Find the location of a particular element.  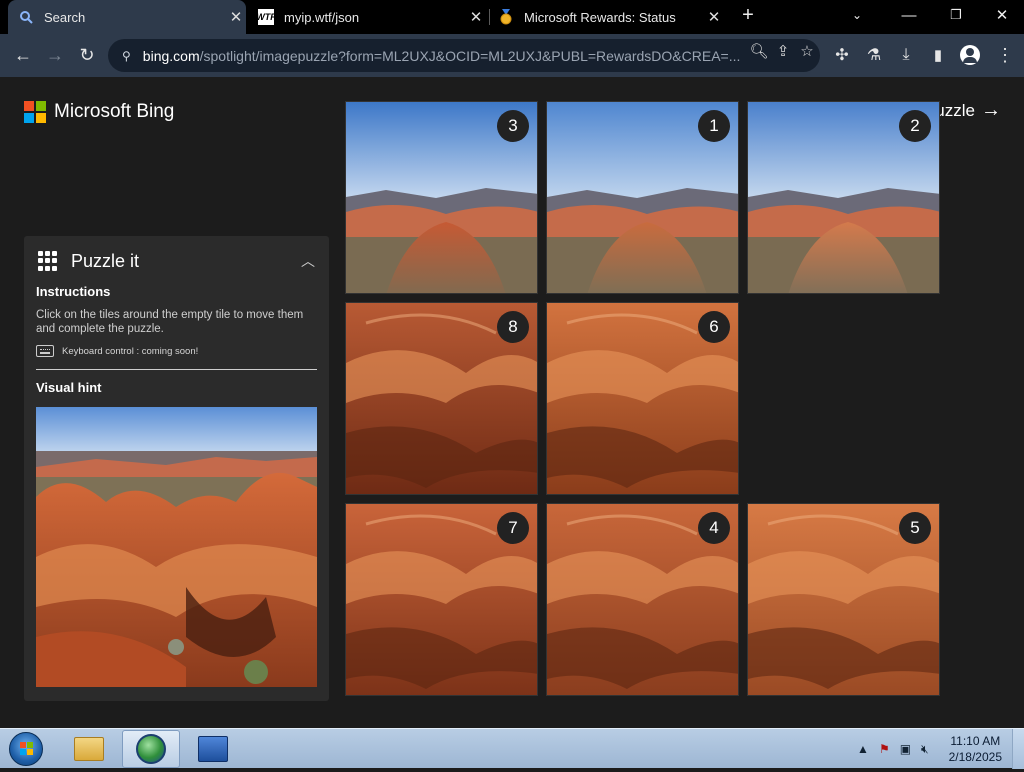

start-button is located at coordinates (26, 749).